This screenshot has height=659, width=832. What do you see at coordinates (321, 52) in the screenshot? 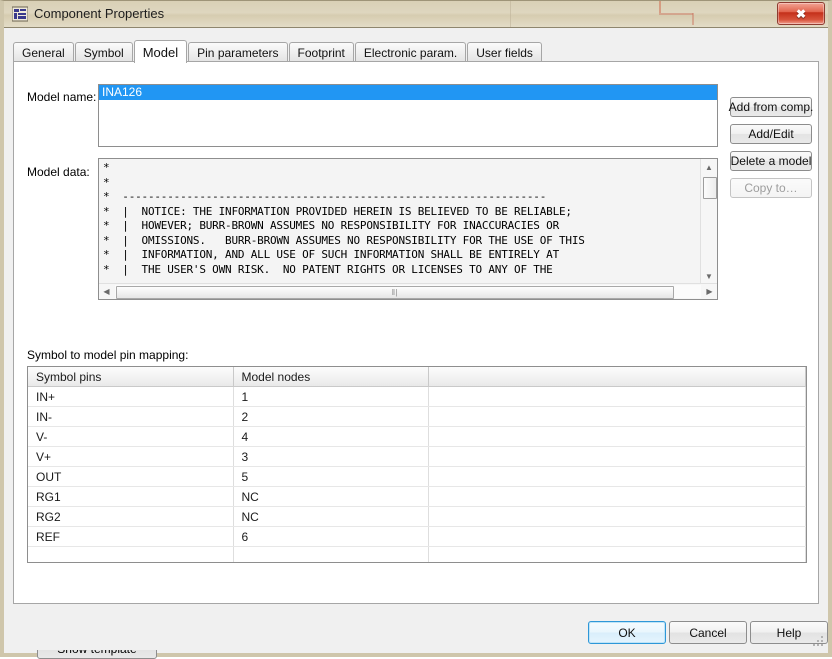
I see `tab-footprint: Footprint` at bounding box center [321, 52].